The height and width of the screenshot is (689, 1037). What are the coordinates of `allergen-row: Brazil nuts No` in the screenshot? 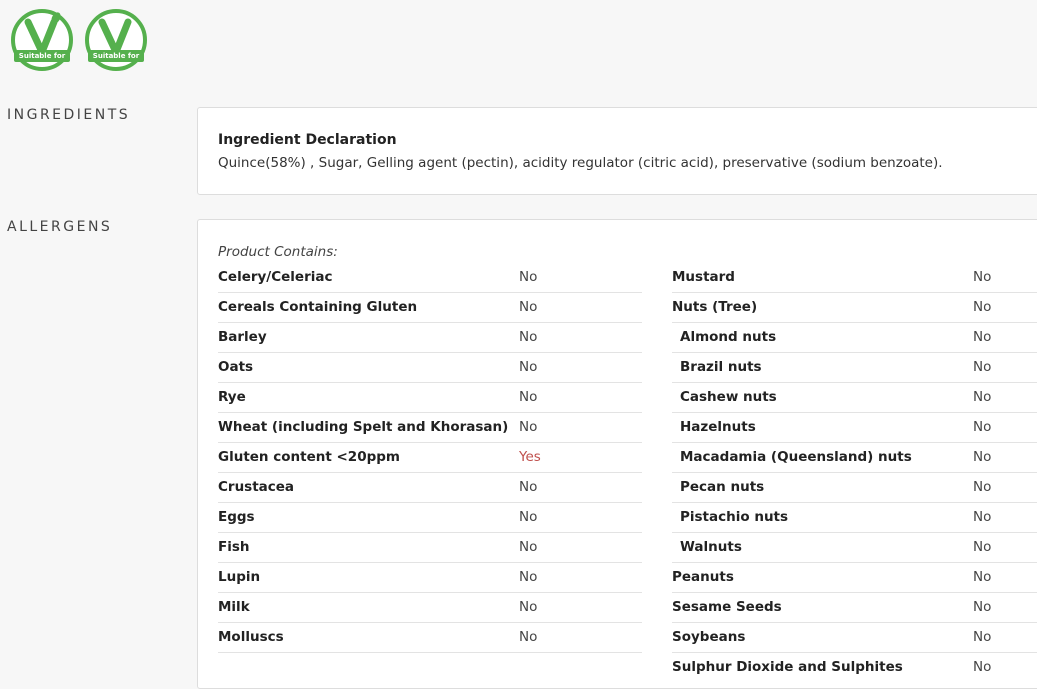 It's located at (854, 368).